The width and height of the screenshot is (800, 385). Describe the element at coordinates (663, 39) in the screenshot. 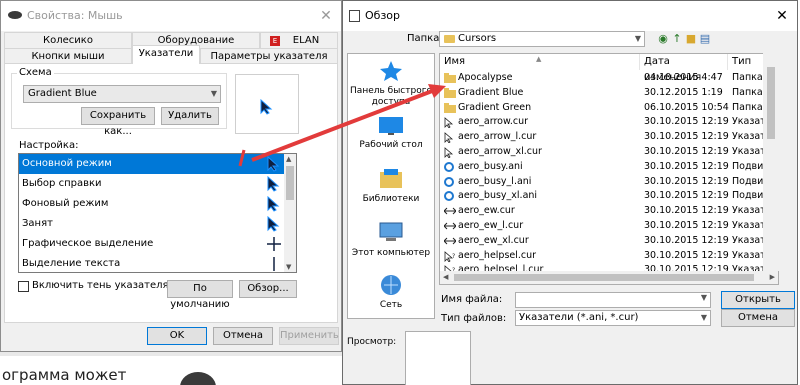

I see `back-icon: ◉` at that location.